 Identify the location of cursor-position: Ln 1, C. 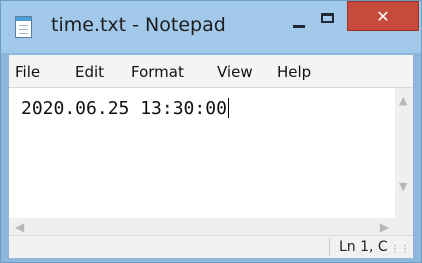
(363, 247).